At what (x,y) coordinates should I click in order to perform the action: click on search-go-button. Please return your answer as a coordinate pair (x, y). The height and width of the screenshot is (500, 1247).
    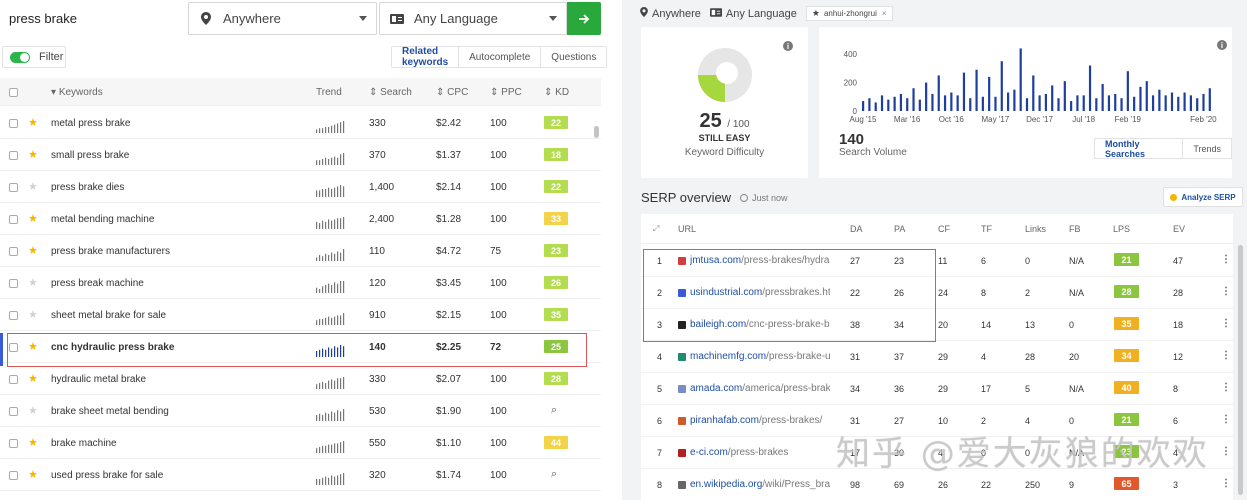
    Looking at the image, I should click on (584, 18).